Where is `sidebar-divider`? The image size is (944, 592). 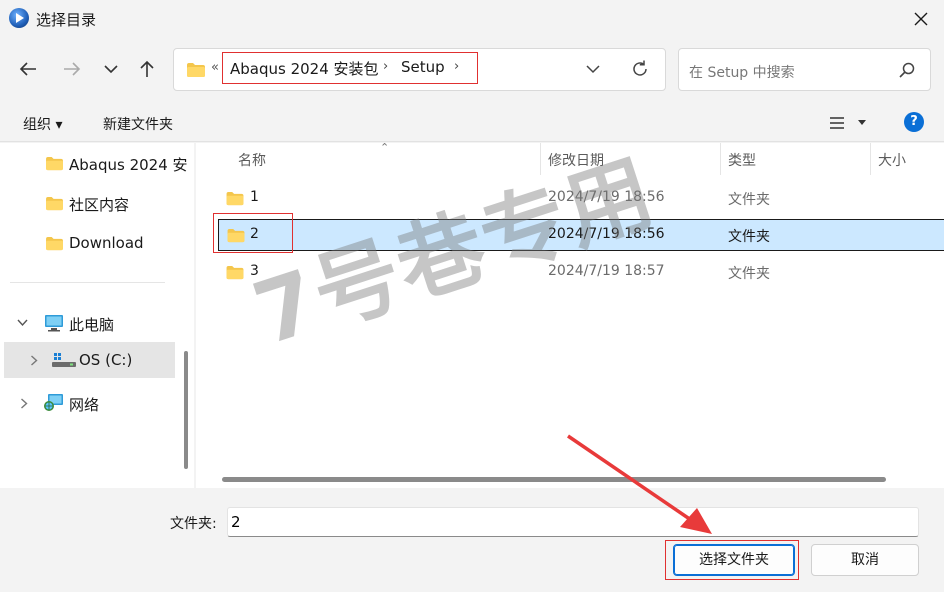
sidebar-divider is located at coordinates (87, 282).